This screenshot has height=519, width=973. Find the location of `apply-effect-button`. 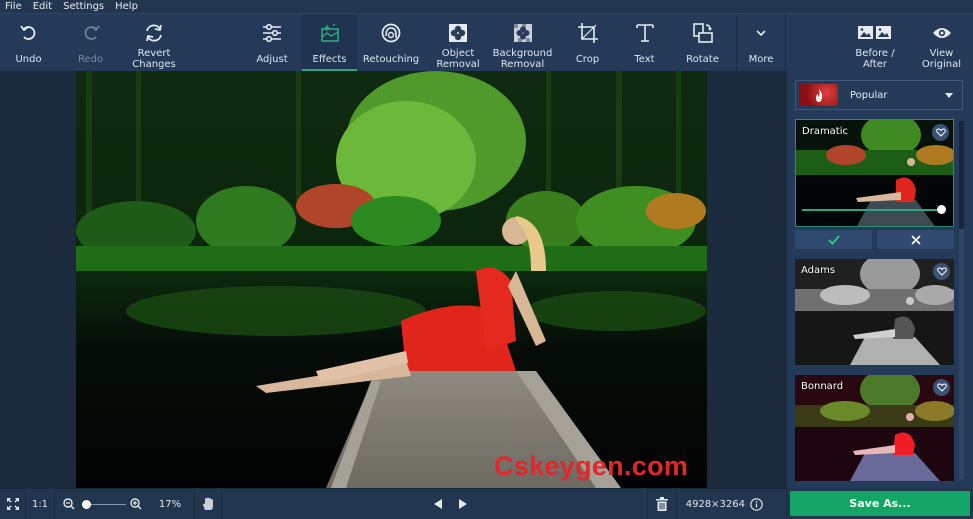

apply-effect-button is located at coordinates (833, 239).